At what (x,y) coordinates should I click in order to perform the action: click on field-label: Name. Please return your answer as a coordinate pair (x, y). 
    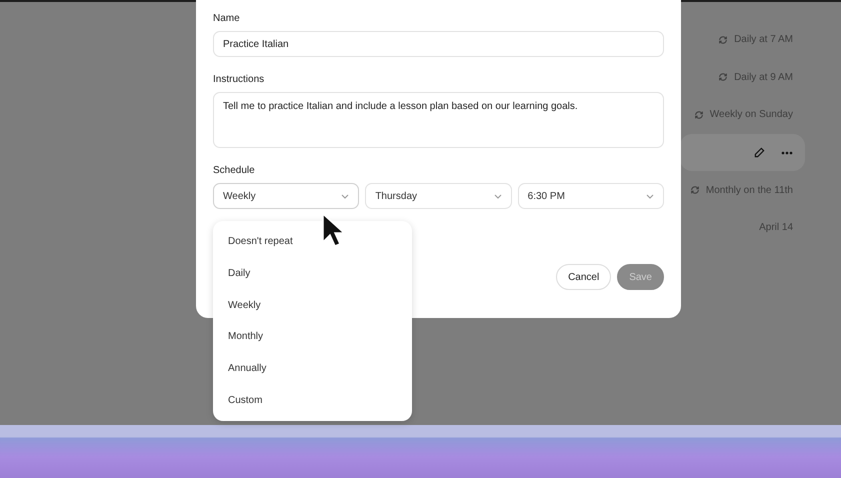
    Looking at the image, I should click on (227, 18).